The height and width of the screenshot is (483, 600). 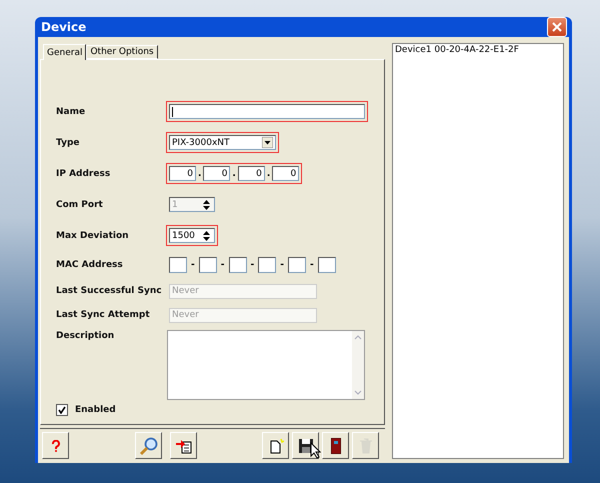 What do you see at coordinates (64, 52) in the screenshot?
I see `tab: General` at bounding box center [64, 52].